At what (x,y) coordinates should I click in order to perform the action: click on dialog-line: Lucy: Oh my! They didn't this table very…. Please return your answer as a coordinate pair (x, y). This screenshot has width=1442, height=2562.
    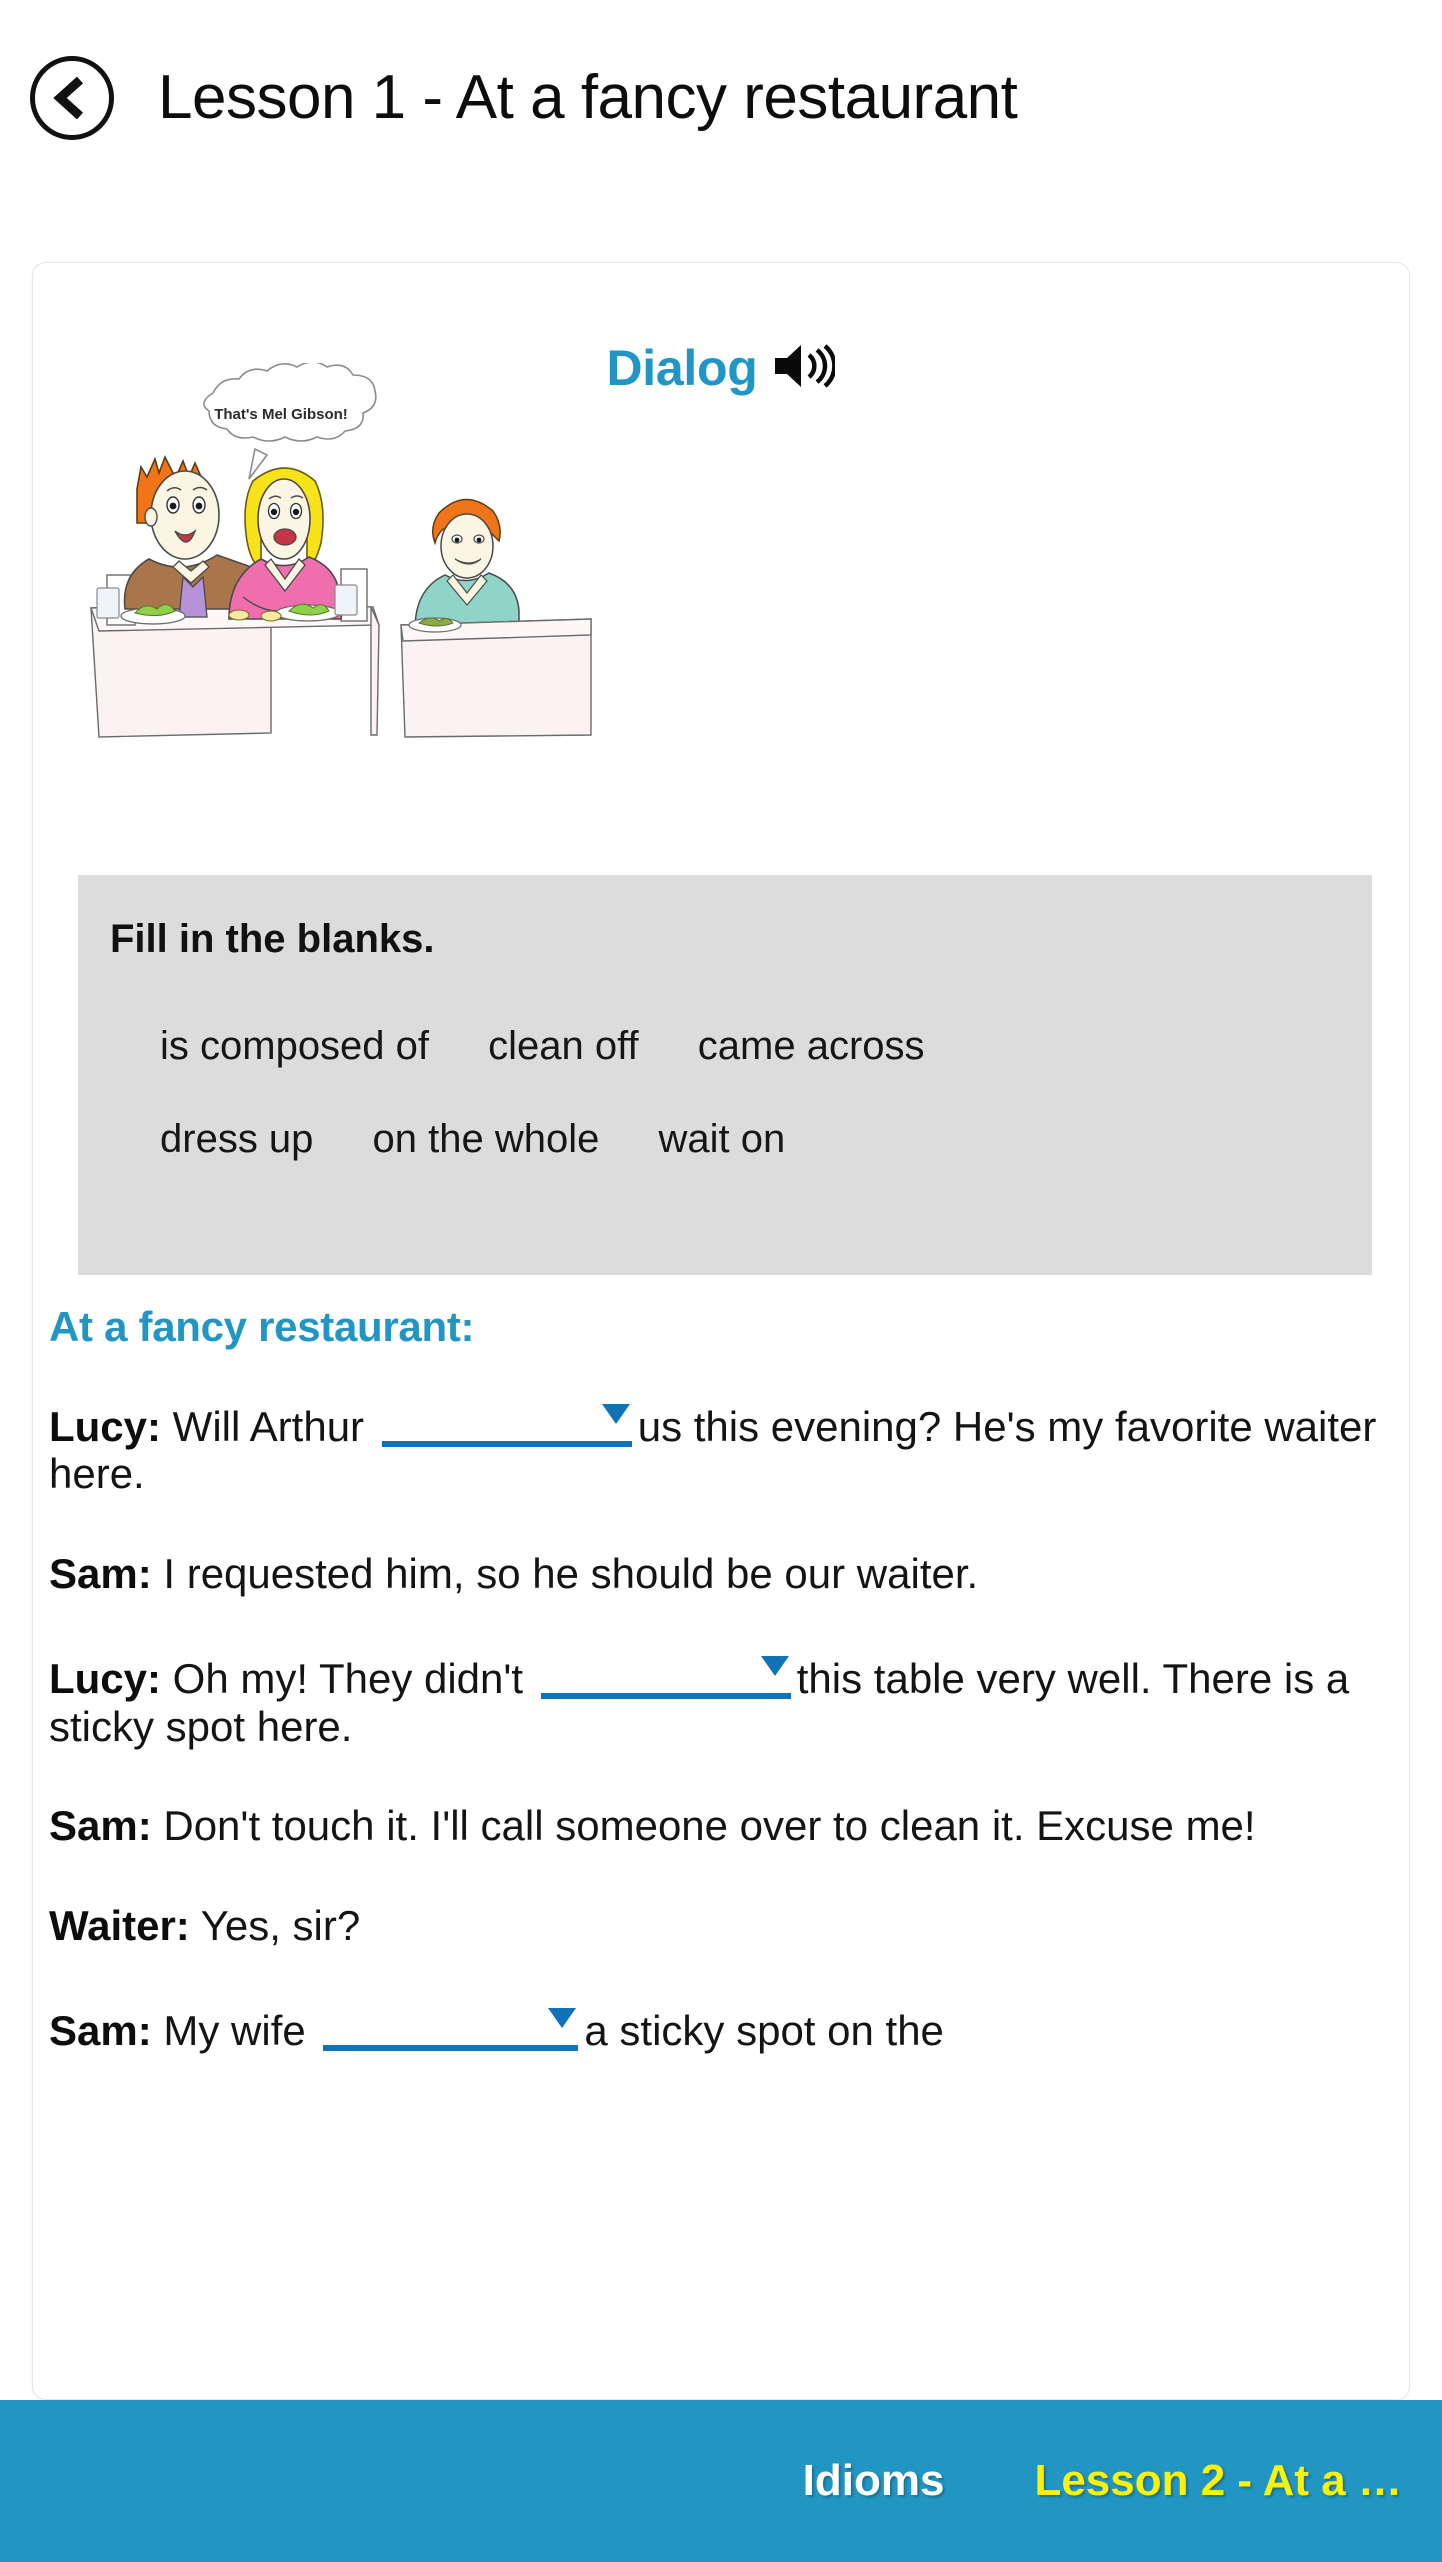
    Looking at the image, I should click on (722, 1699).